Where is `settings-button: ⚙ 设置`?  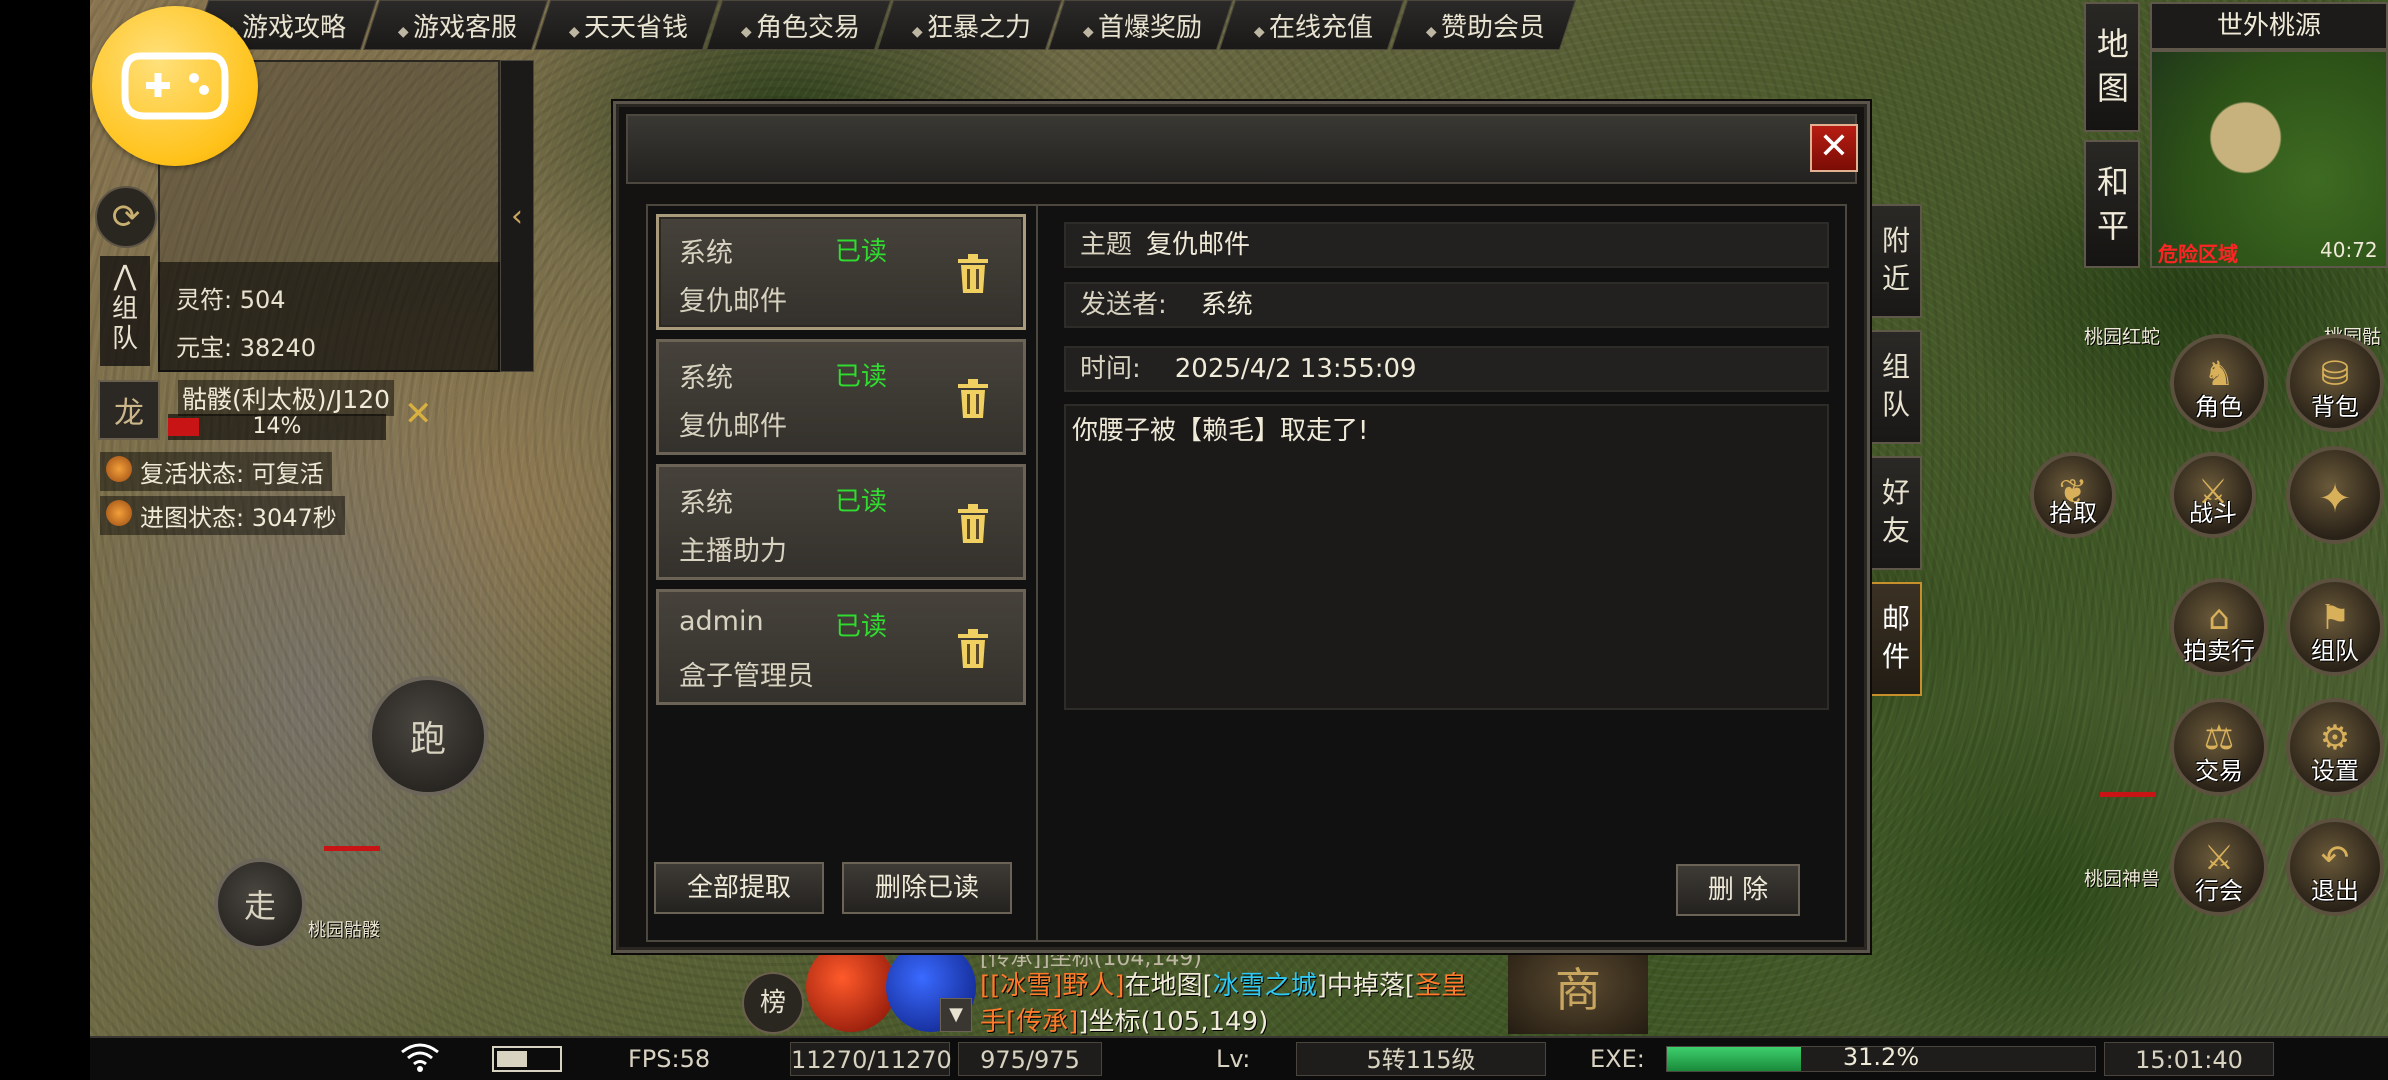
settings-button: ⚙ 设置 is located at coordinates (2335, 747).